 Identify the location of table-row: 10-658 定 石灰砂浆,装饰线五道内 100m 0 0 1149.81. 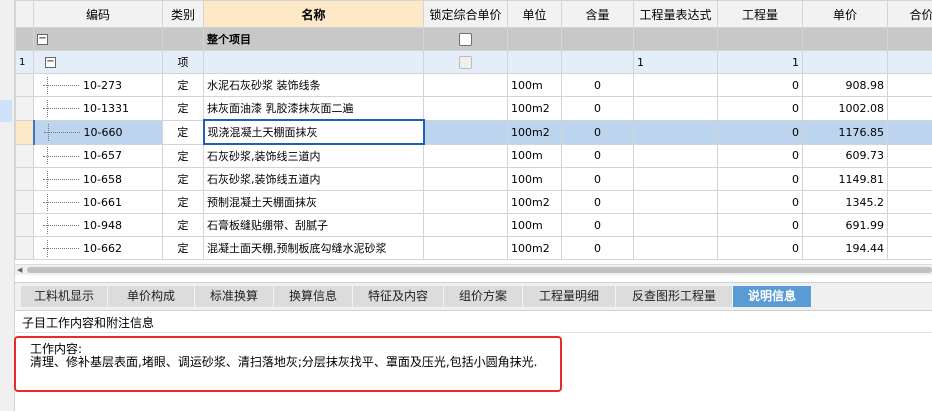
(474, 179).